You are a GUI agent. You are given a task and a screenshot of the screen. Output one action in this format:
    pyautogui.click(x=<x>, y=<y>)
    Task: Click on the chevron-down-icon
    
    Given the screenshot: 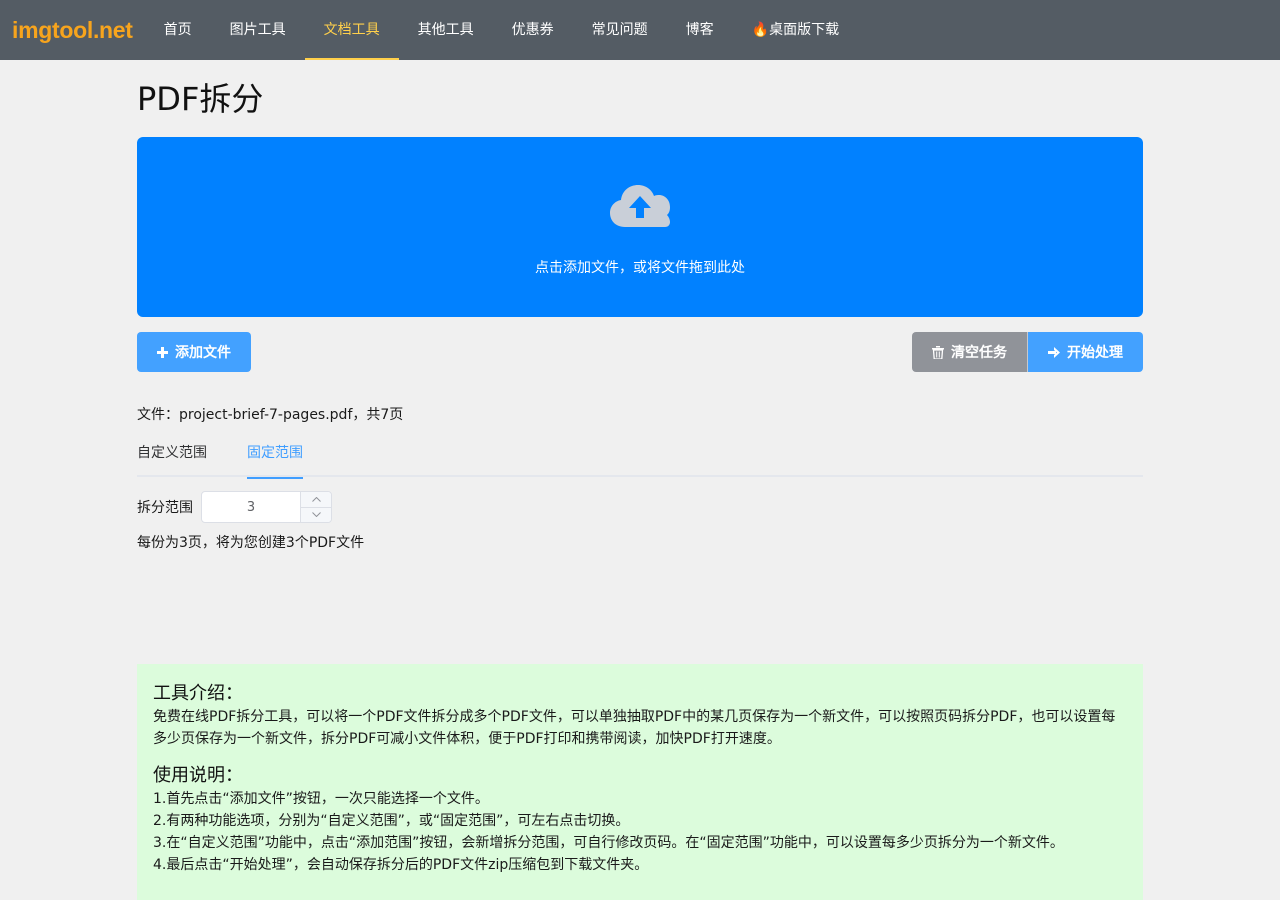 What is the action you would take?
    pyautogui.click(x=316, y=515)
    